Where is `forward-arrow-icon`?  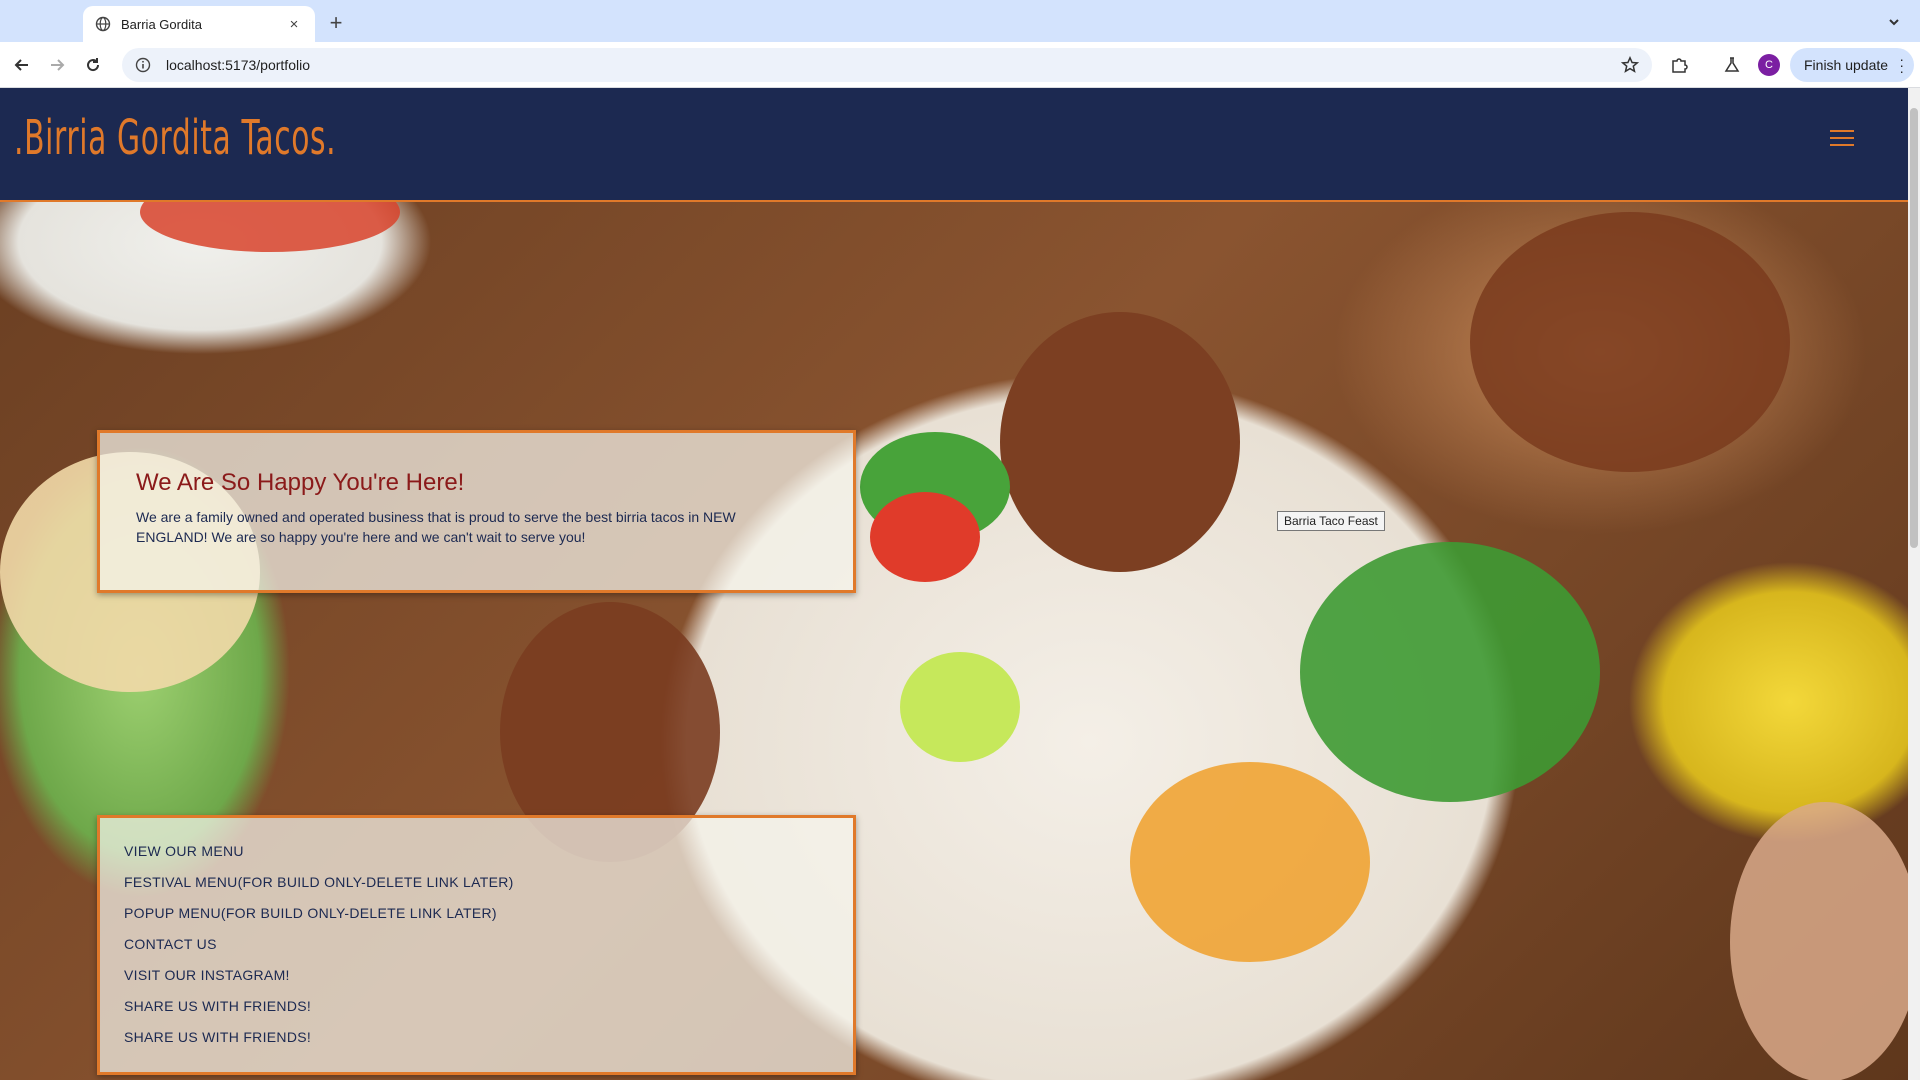
forward-arrow-icon is located at coordinates (57, 65).